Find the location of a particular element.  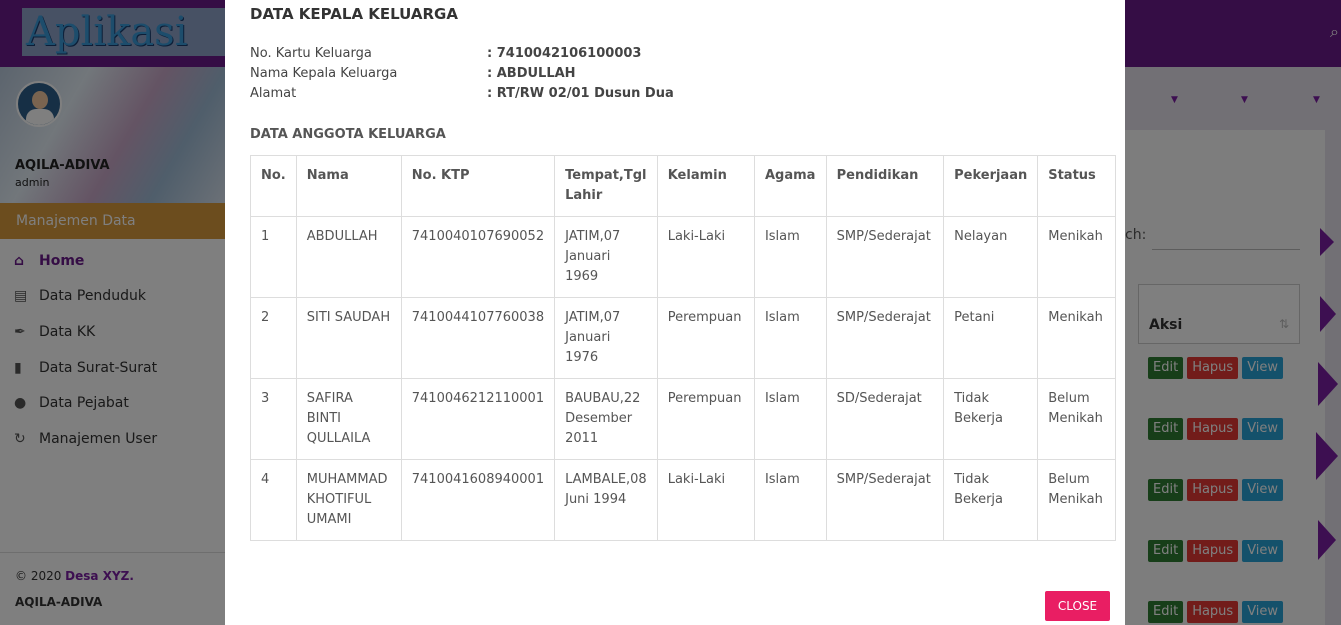

info-row: No. Kartu Keluarga : 7410042106100003 is located at coordinates (462, 56).